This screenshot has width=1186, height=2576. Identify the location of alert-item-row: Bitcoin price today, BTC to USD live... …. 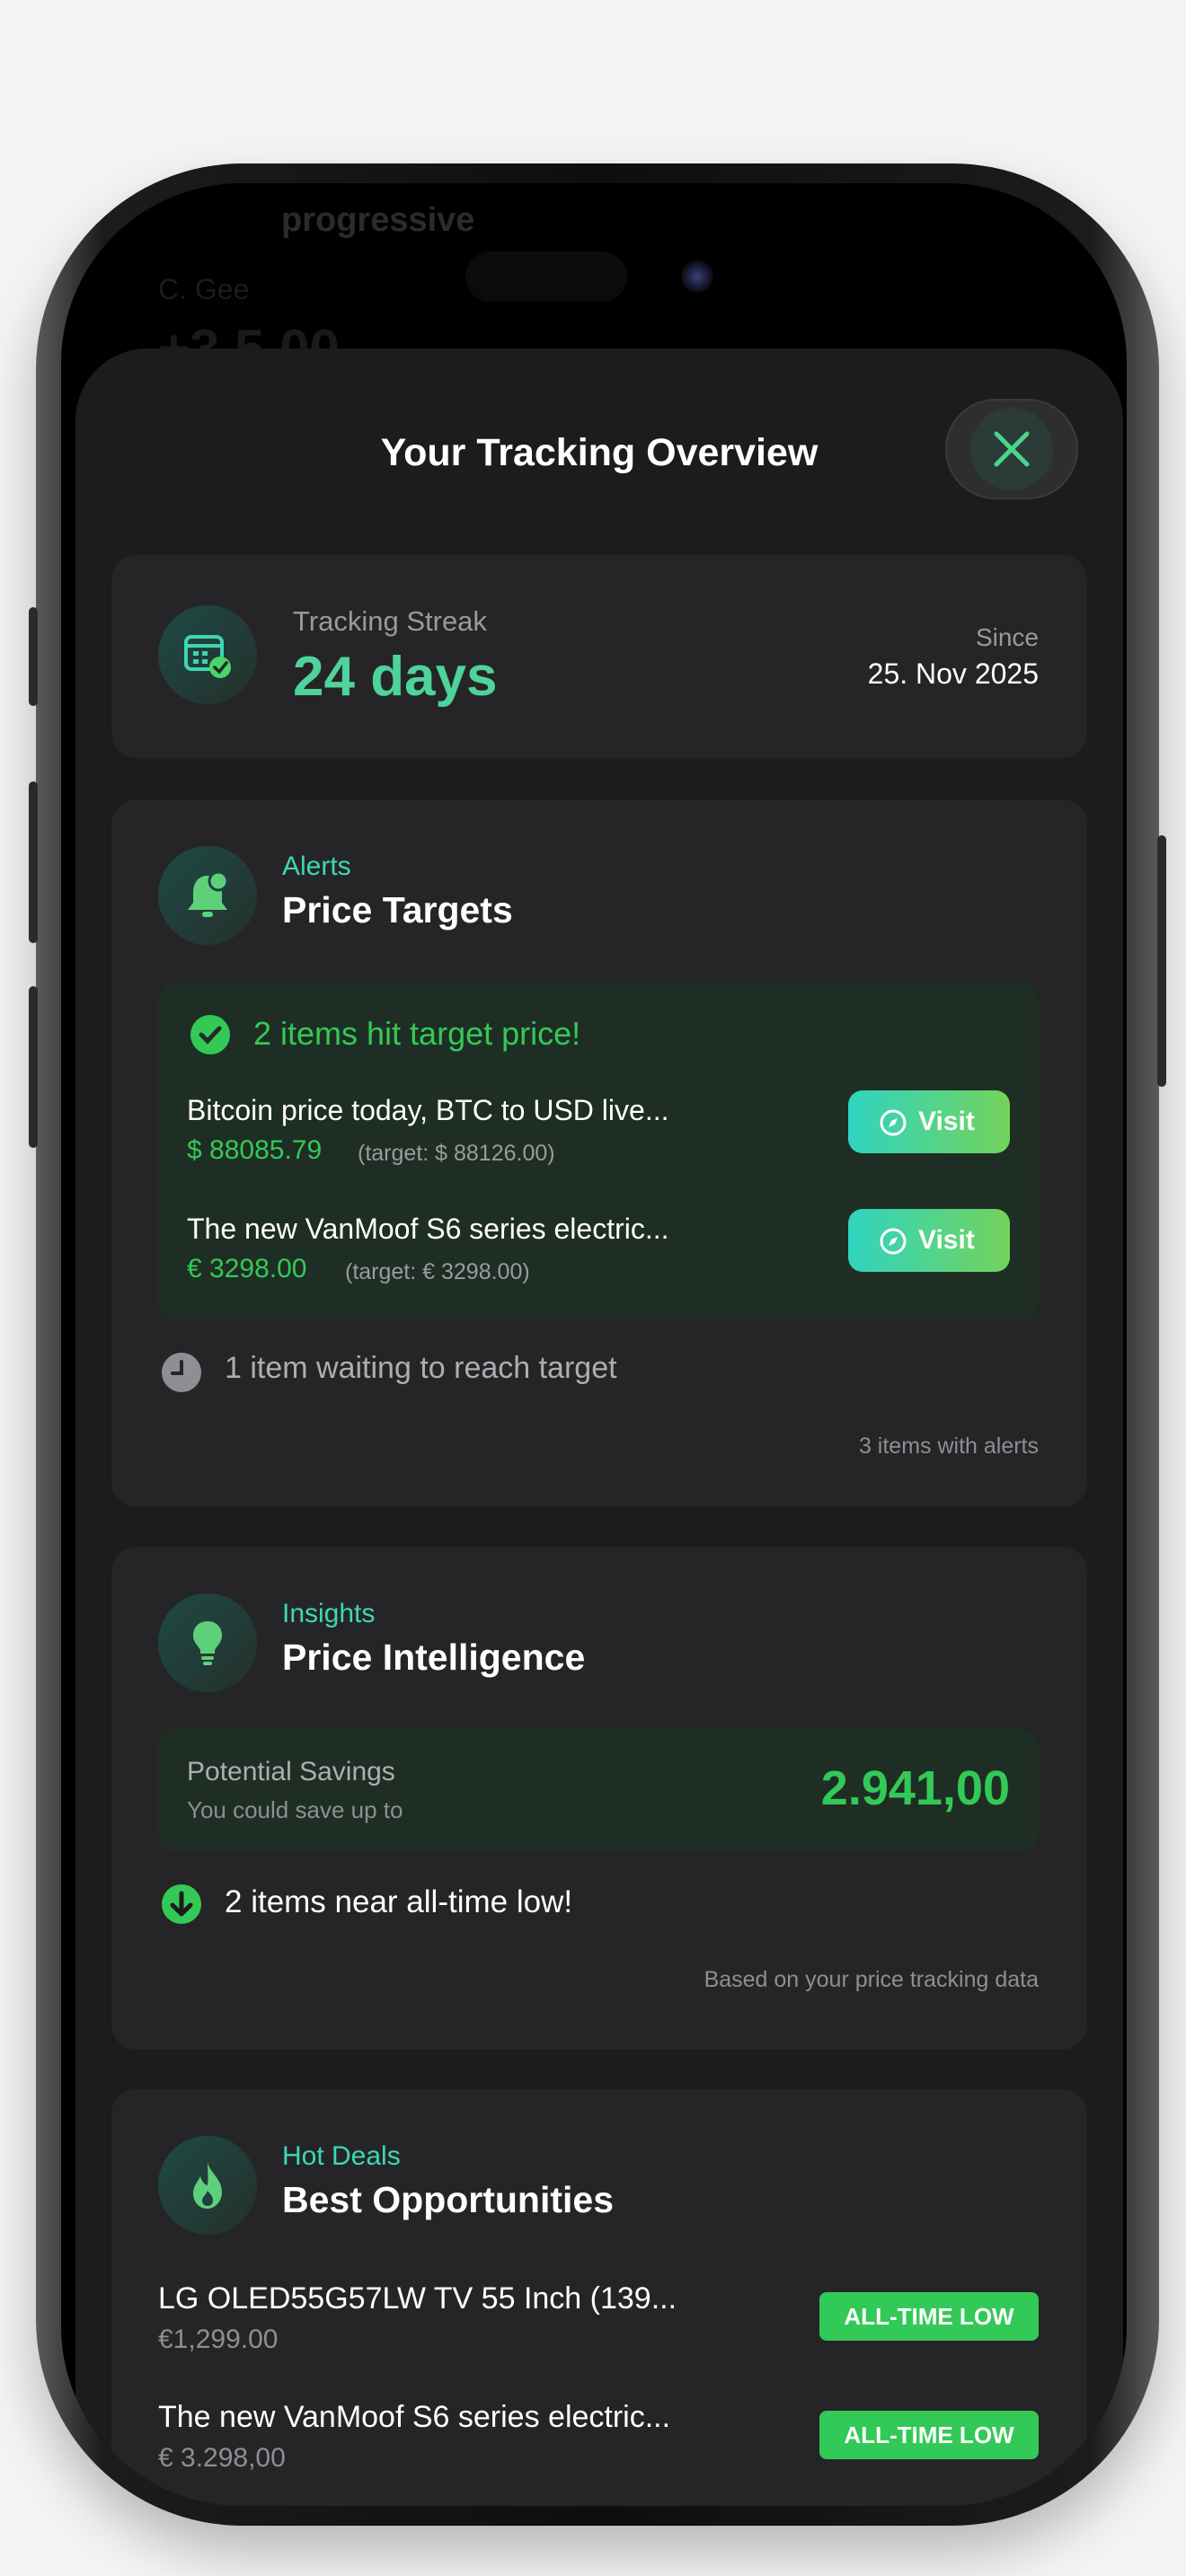
(600, 1135).